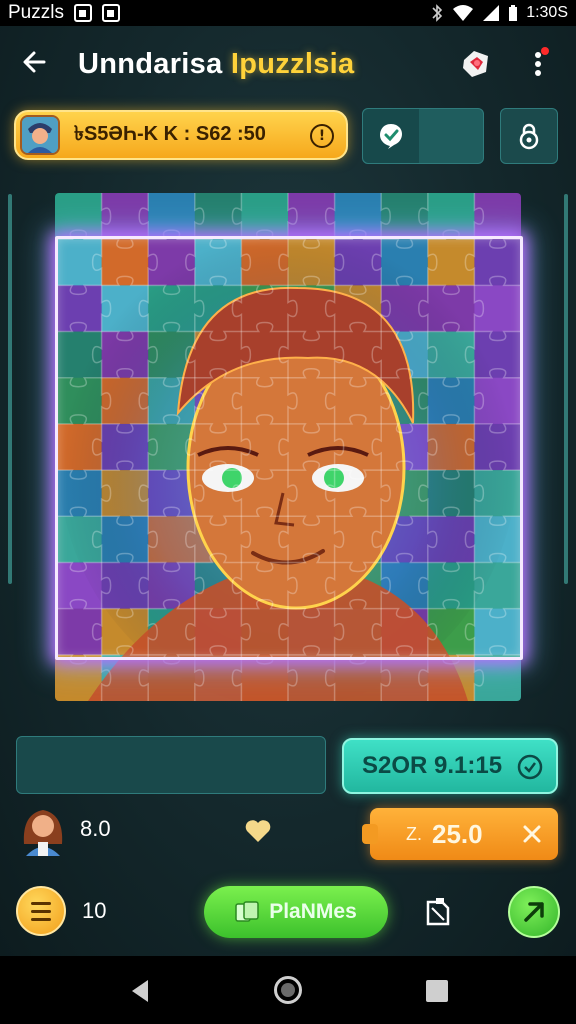 Image resolution: width=576 pixels, height=1024 pixels. Describe the element at coordinates (438, 911) in the screenshot. I see `document-icon` at that location.